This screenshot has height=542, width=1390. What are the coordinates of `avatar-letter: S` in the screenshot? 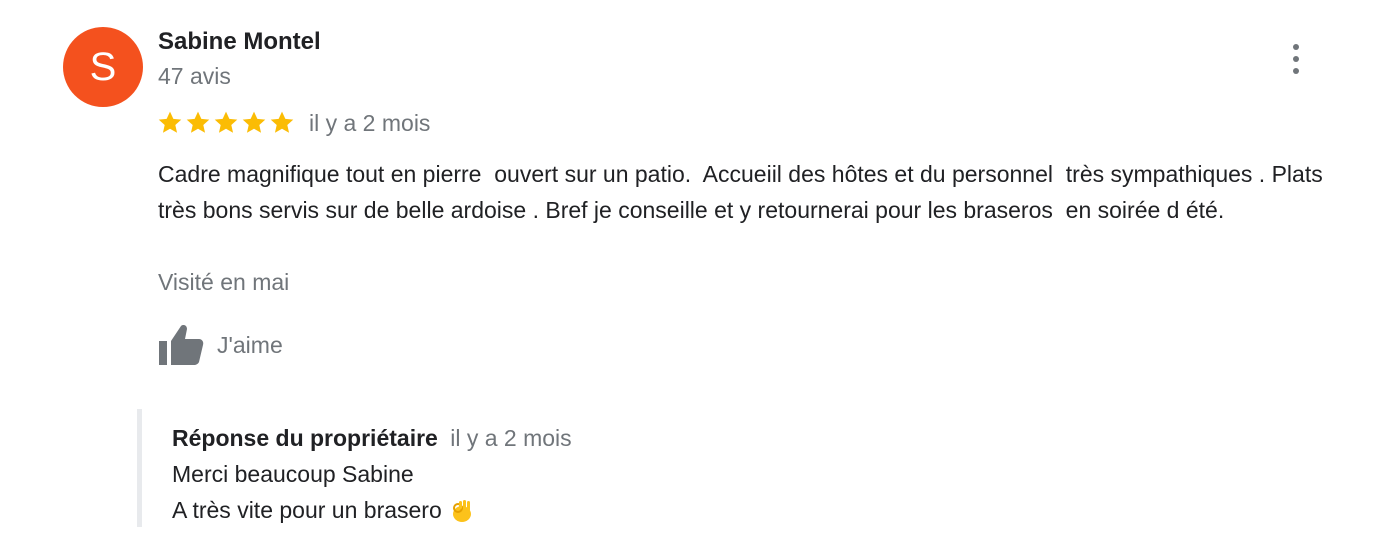 It's located at (103, 66).